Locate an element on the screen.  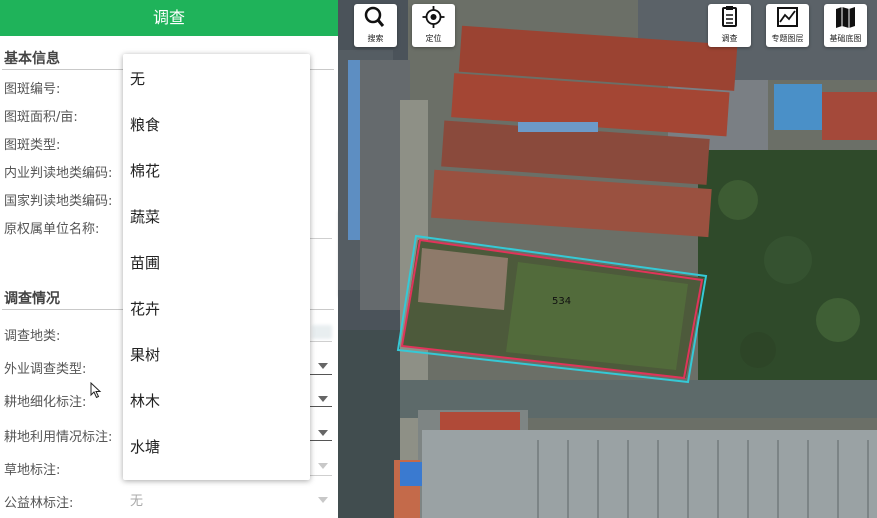
field-label-office-landclass: 内业判读地类编码: is located at coordinates (58, 173).